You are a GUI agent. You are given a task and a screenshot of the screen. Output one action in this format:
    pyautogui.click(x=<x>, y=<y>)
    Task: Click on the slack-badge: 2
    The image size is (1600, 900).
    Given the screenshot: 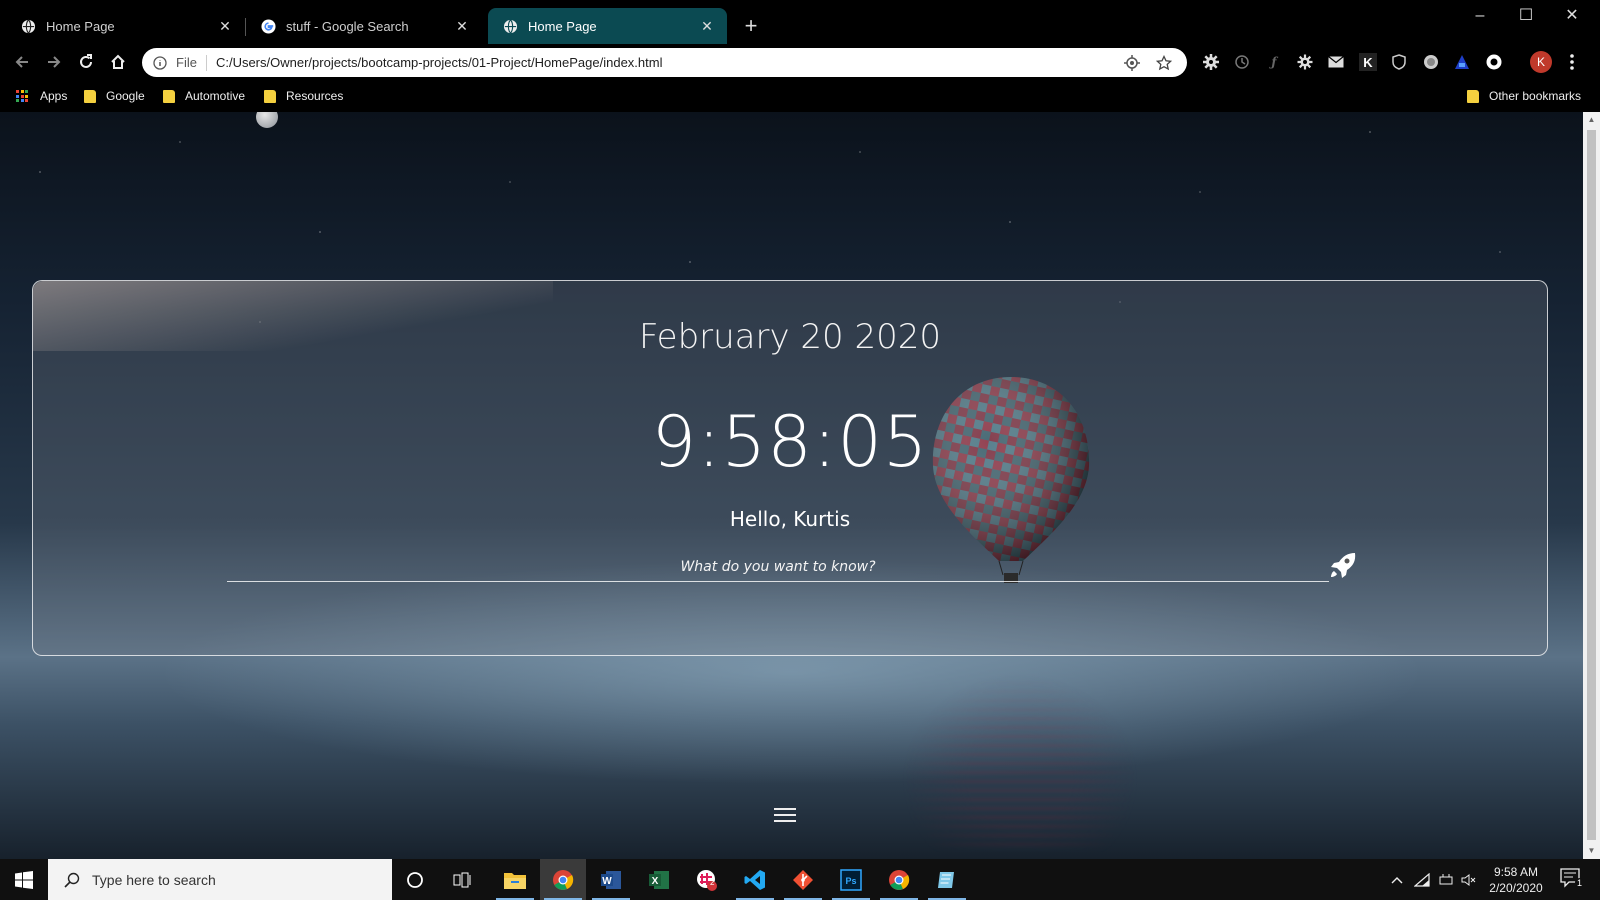 What is the action you would take?
    pyautogui.click(x=712, y=882)
    